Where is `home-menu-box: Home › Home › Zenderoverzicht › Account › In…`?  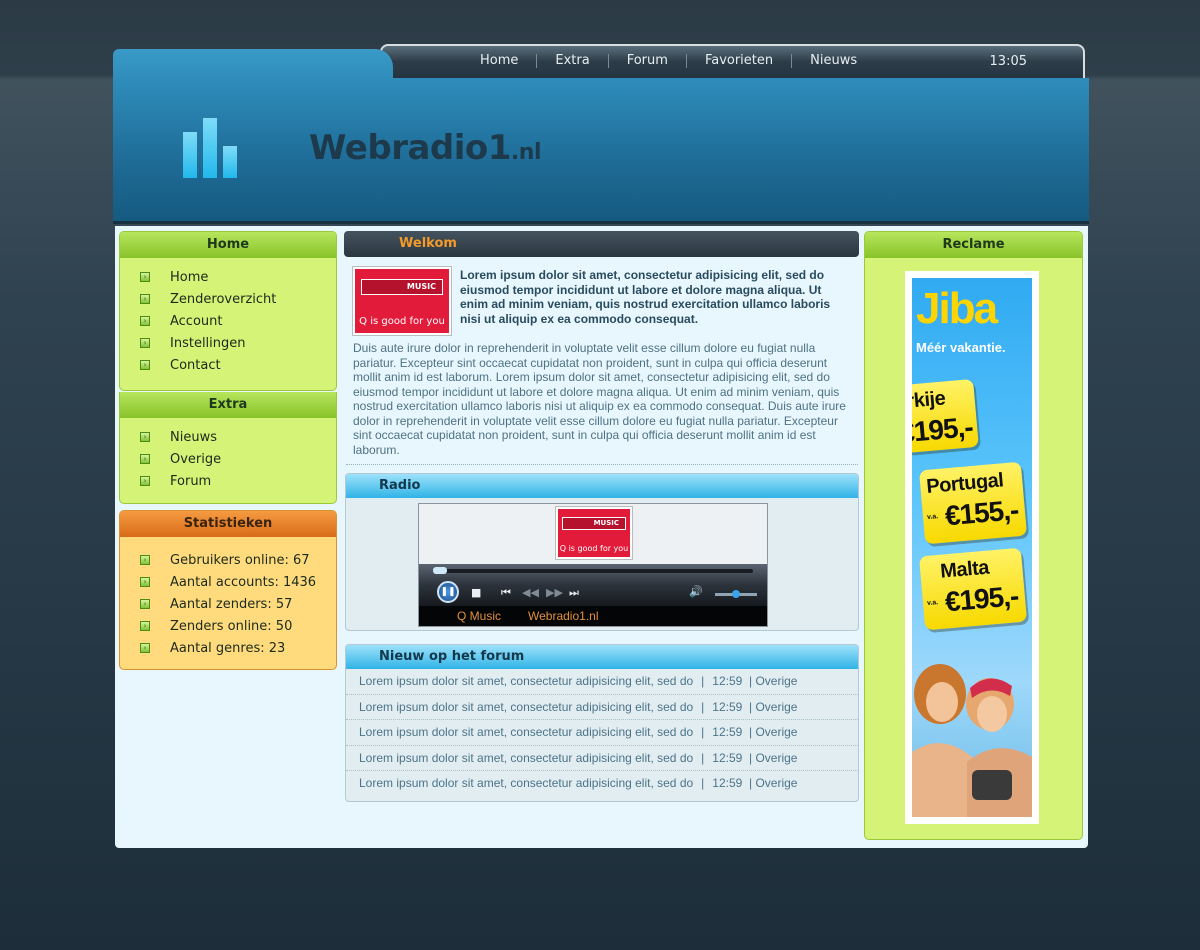
home-menu-box: Home › Home › Zenderoverzicht › Account › In… is located at coordinates (228, 311).